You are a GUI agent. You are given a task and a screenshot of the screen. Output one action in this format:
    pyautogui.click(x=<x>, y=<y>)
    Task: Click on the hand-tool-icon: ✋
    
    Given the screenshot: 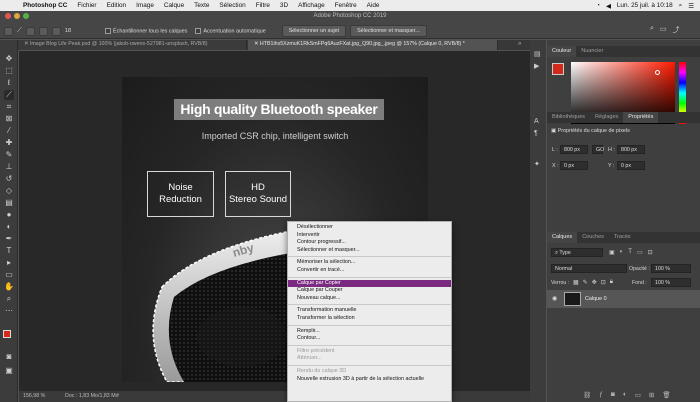 What is the action you would take?
    pyautogui.click(x=9, y=287)
    